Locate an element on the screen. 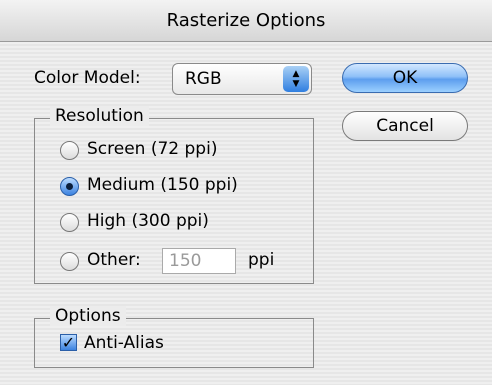  cancel-button: Cancel is located at coordinates (405, 126).